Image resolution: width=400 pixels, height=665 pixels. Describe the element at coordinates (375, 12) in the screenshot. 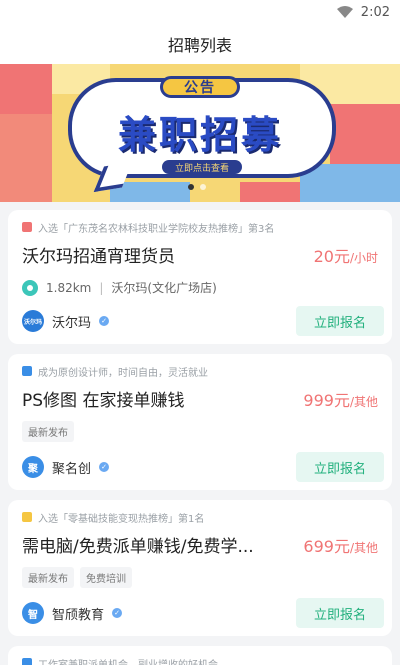

I see `status-time: 2:02` at that location.